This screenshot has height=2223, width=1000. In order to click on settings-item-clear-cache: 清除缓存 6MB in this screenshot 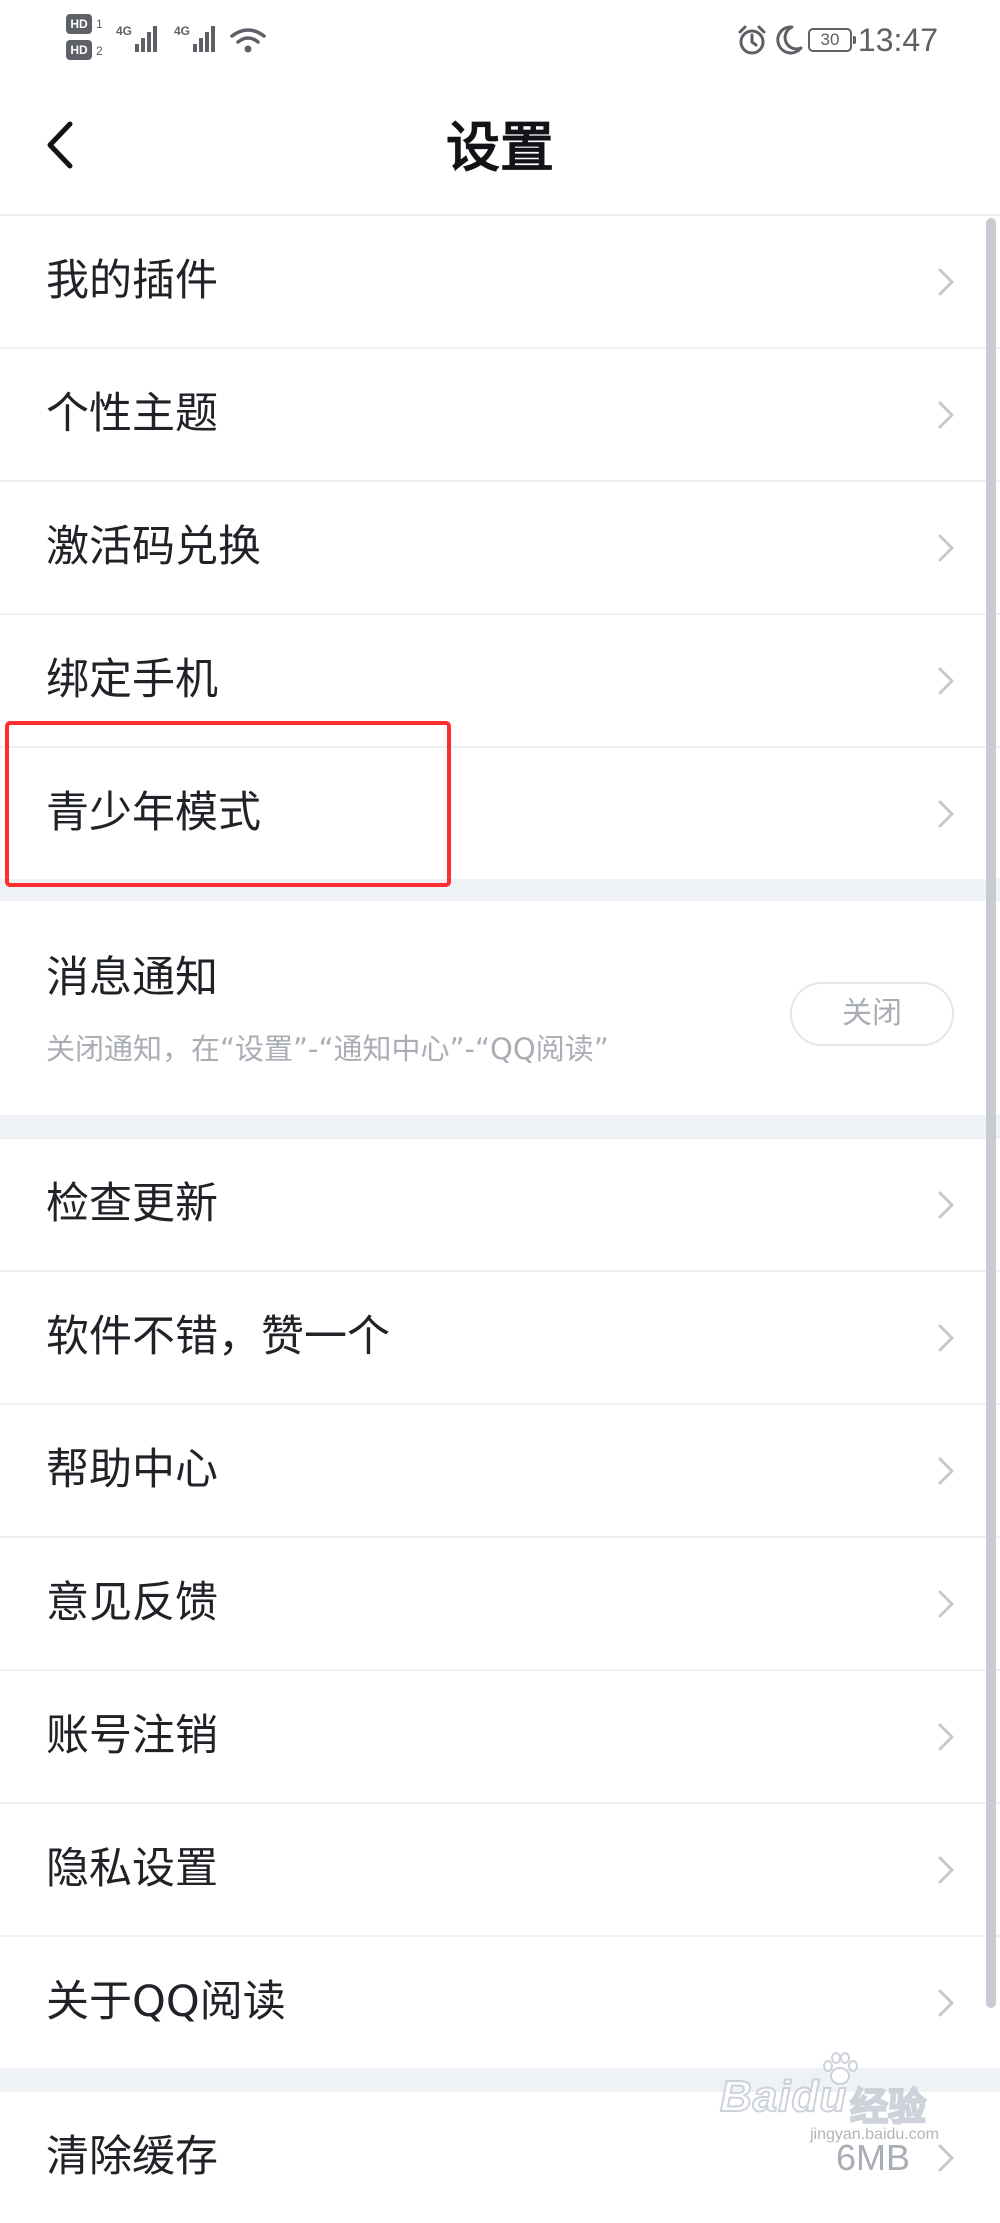, I will do `click(500, 2156)`.